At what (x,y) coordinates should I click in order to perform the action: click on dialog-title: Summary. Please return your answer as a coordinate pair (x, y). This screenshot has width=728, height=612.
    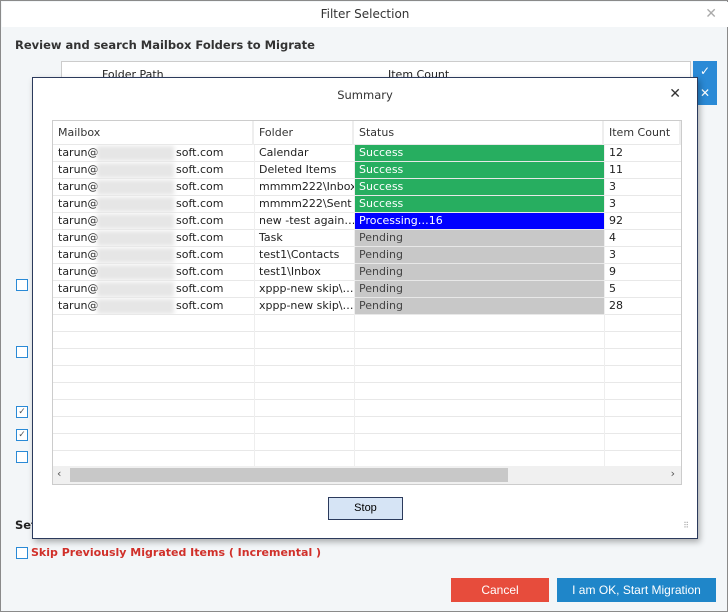
    Looking at the image, I should click on (365, 95).